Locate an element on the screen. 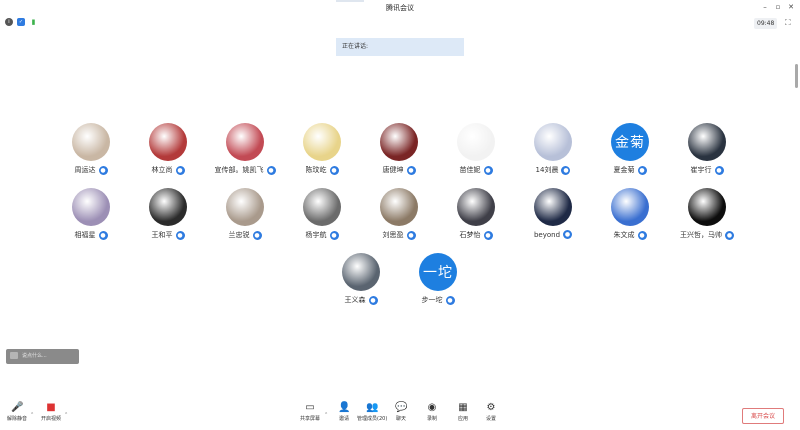  participant-name: 王义森 is located at coordinates (355, 300).